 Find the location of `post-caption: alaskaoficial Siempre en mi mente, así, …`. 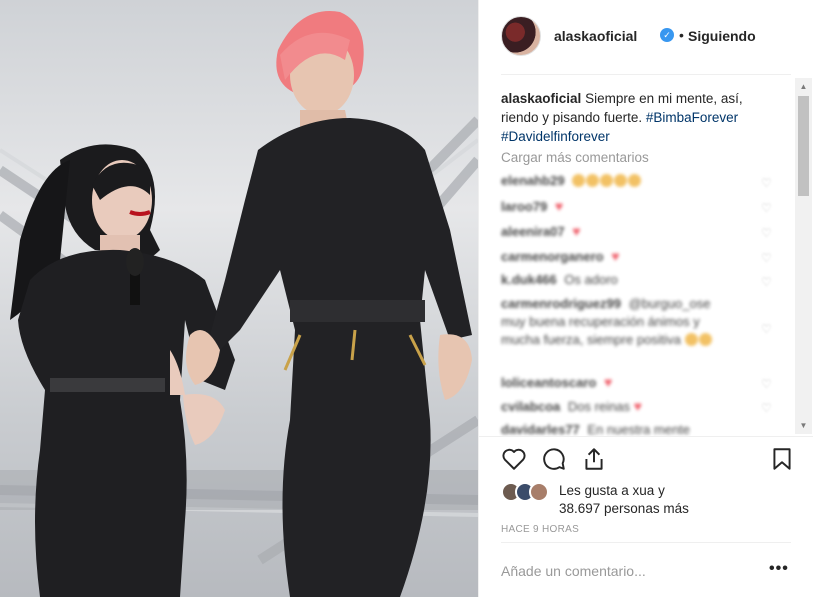

post-caption: alaskaoficial Siempre en mi mente, así, … is located at coordinates (626, 117).